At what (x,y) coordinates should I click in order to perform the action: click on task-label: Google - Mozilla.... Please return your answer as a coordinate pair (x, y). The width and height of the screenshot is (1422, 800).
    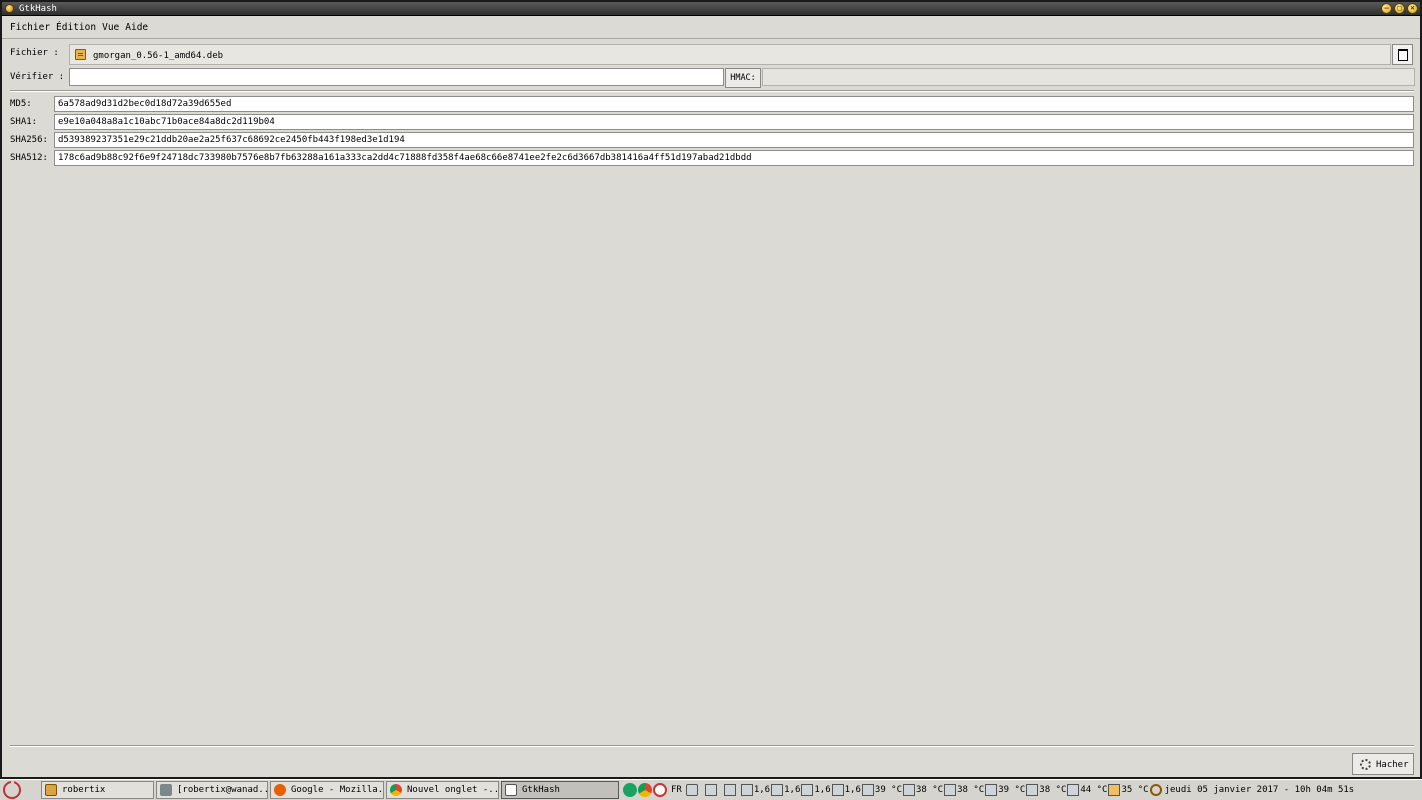
    Looking at the image, I should click on (337, 790).